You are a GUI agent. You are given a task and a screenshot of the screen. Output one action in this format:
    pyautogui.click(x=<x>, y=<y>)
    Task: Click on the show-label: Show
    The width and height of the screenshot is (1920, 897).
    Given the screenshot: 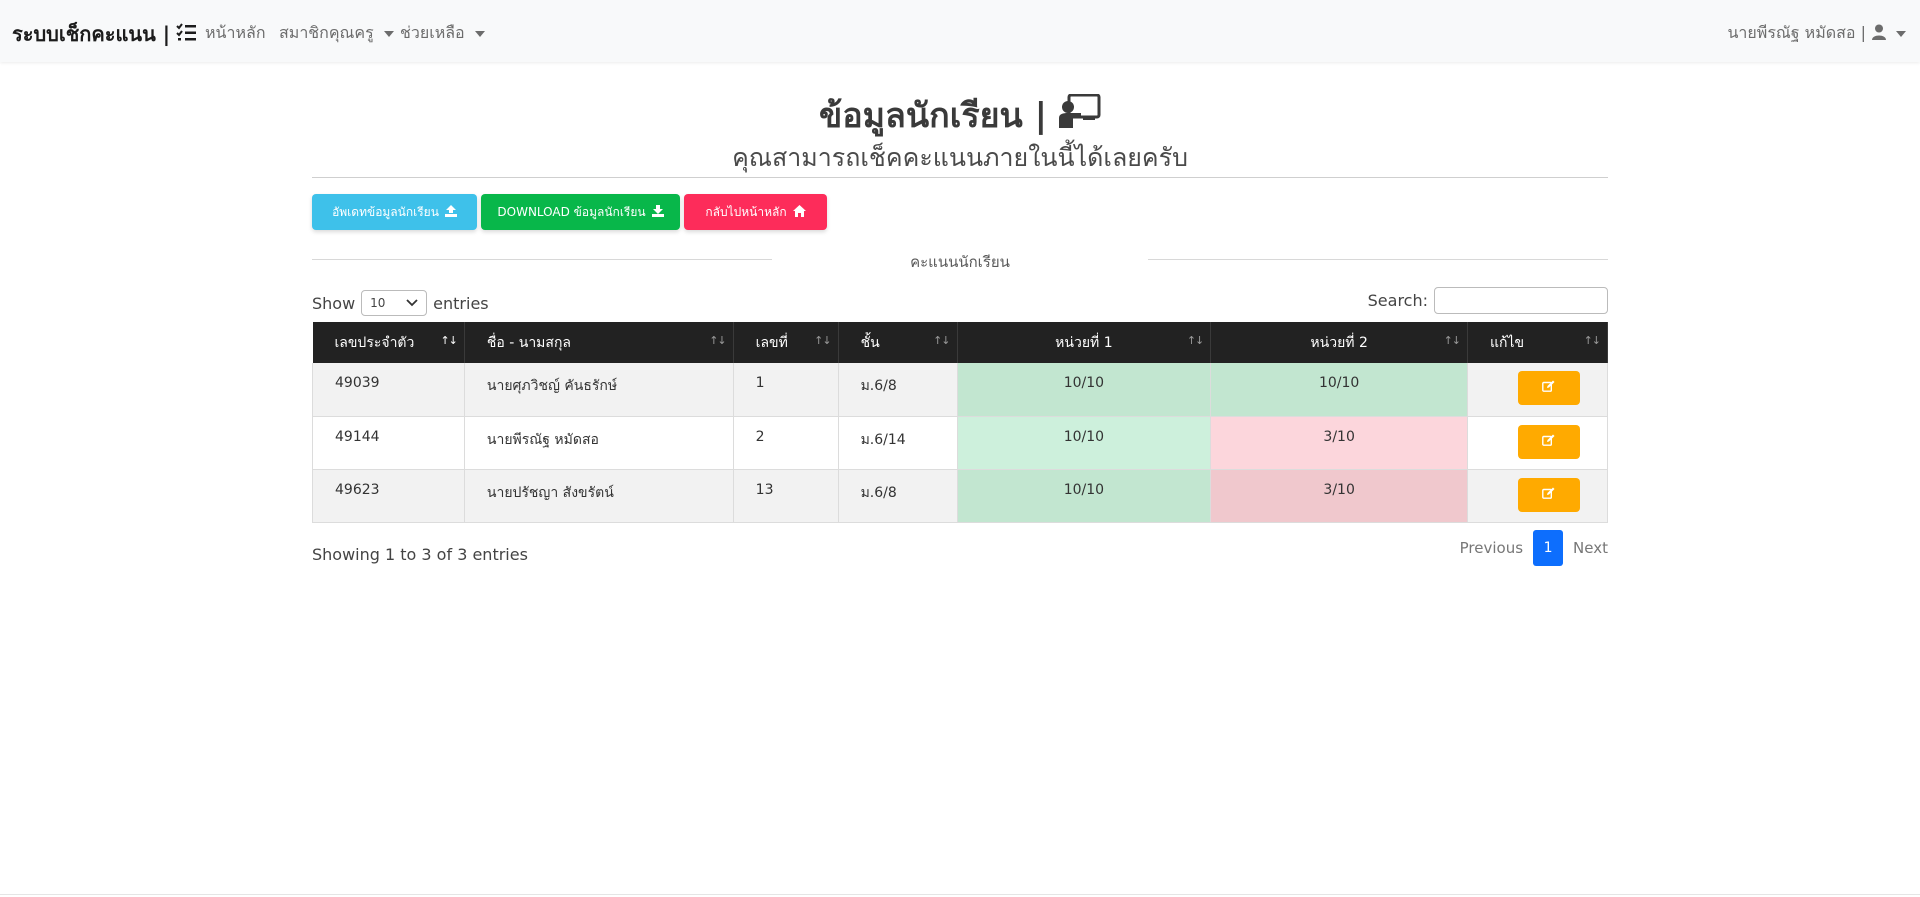 What is the action you would take?
    pyautogui.click(x=334, y=303)
    